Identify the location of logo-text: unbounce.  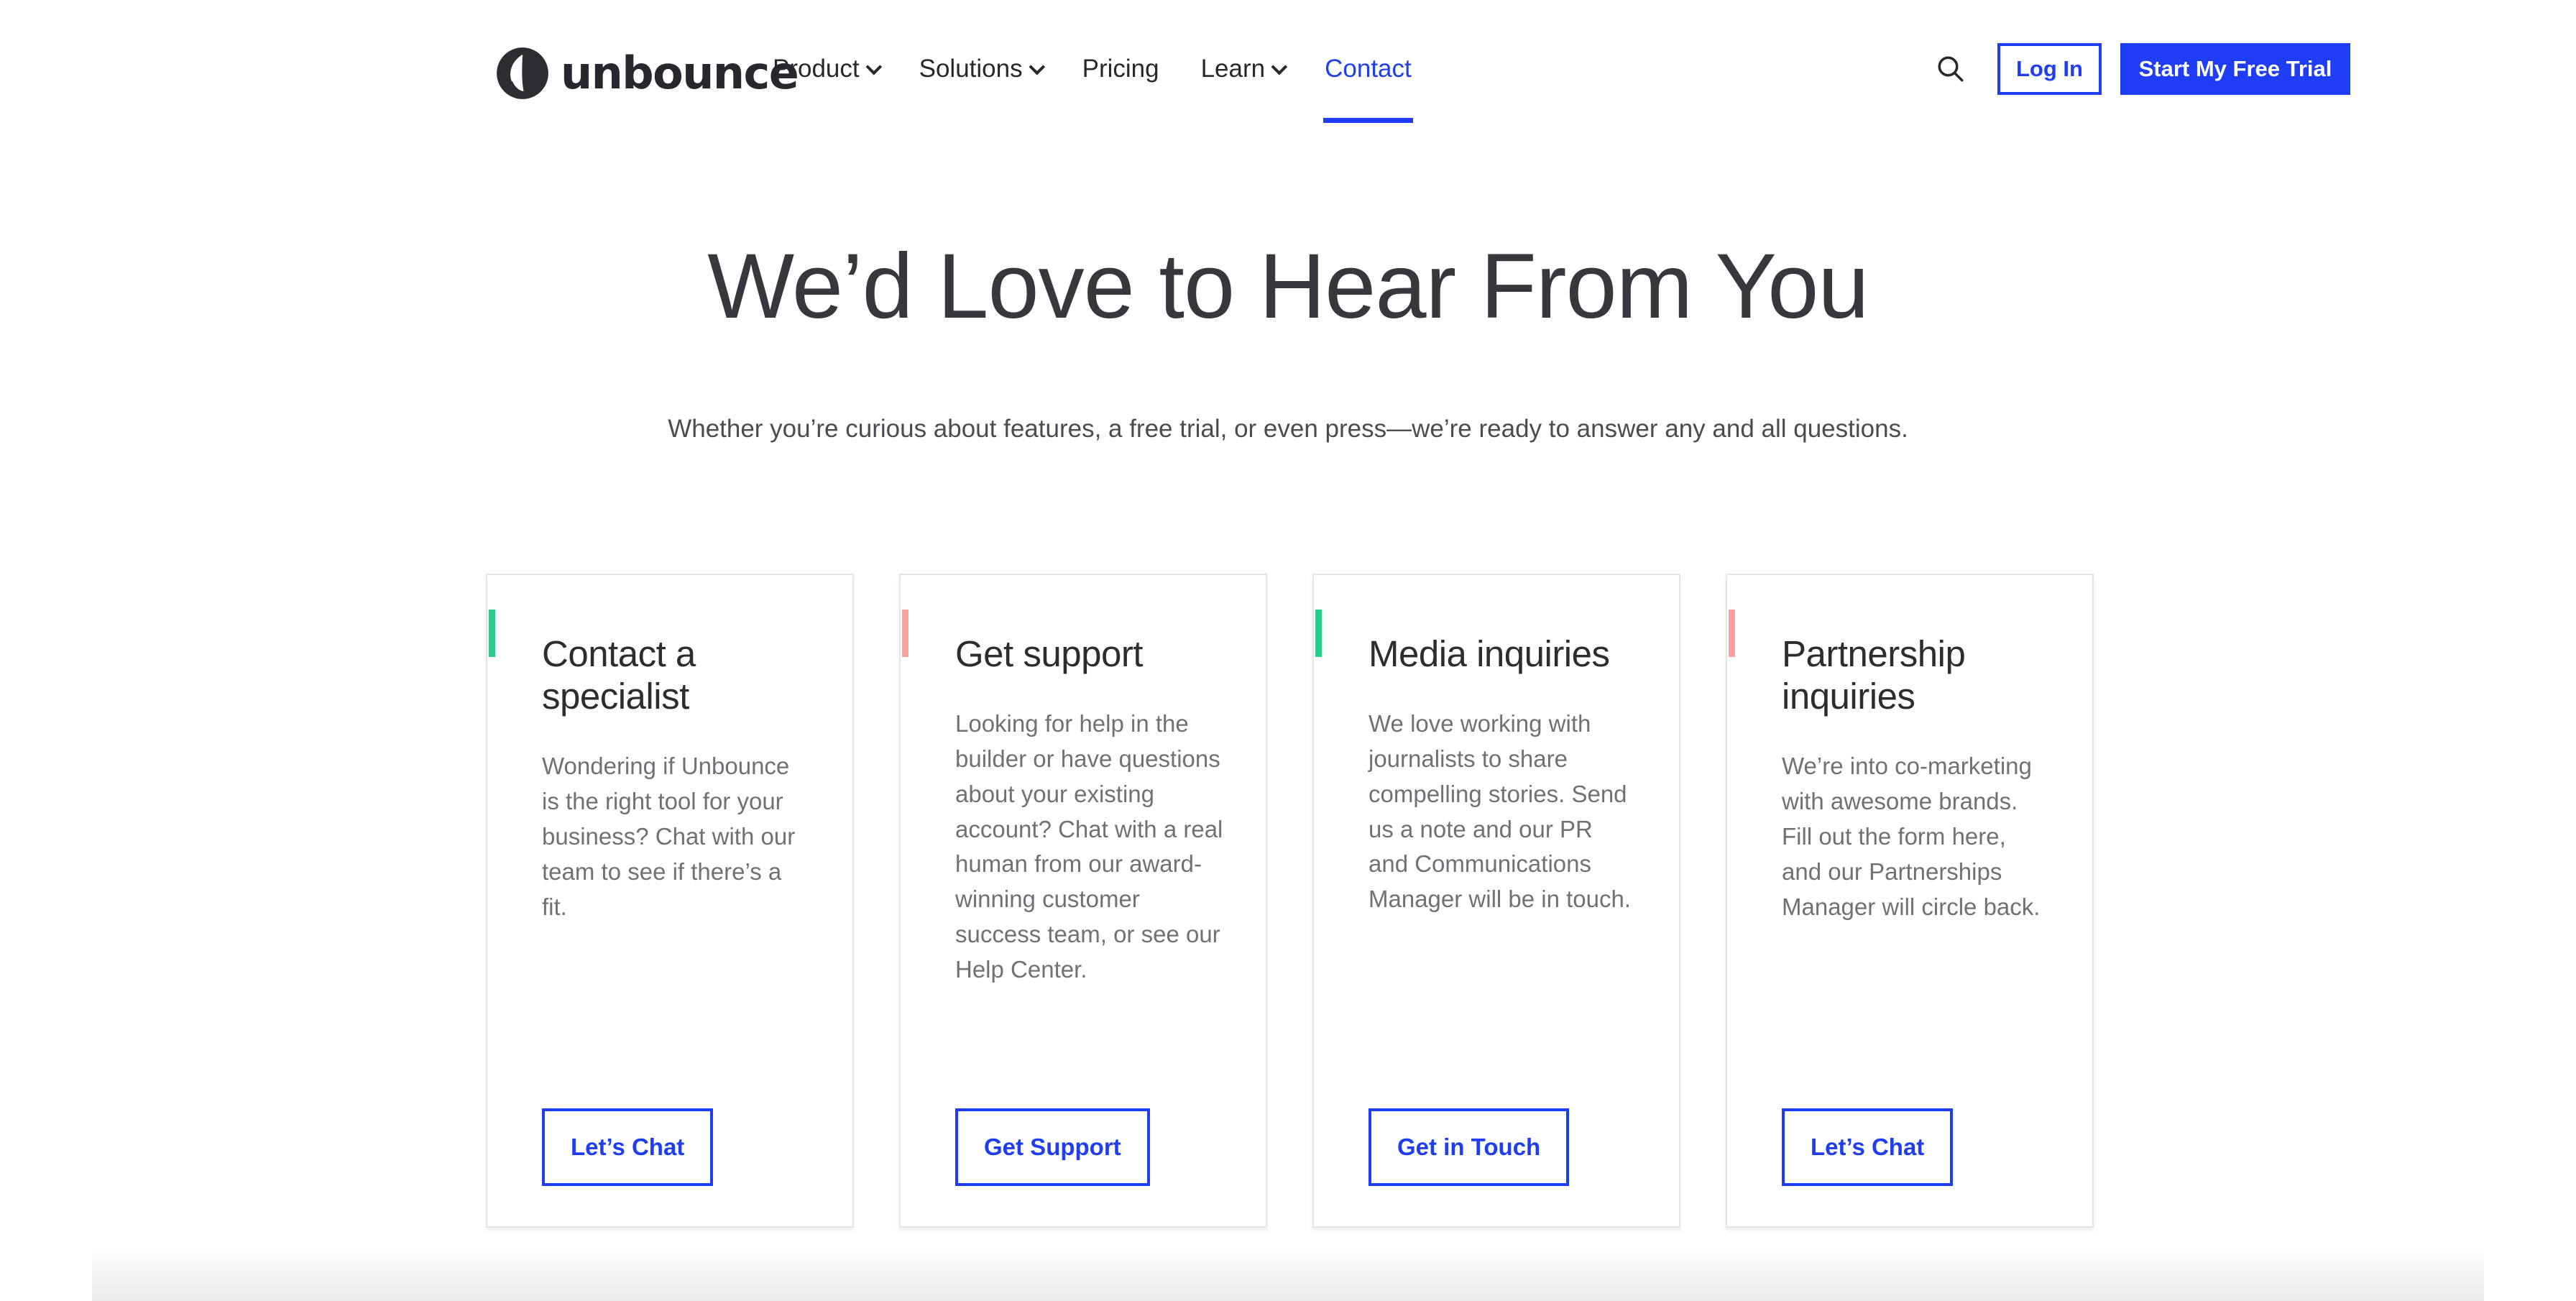
(680, 73).